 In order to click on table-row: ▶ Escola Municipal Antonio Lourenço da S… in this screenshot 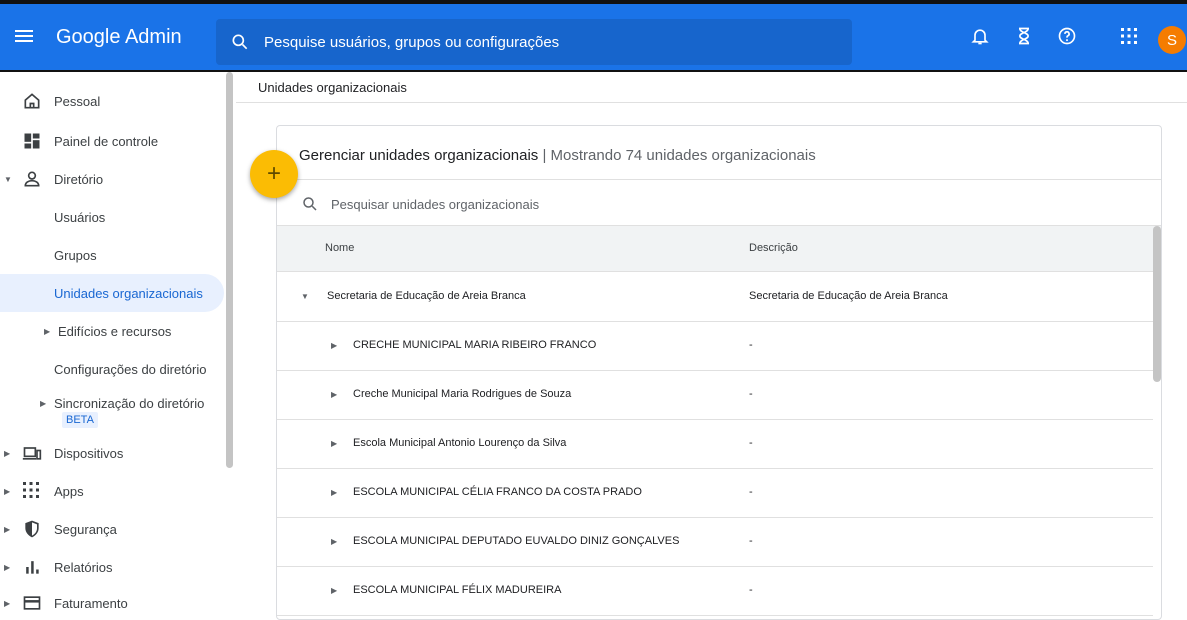, I will do `click(715, 444)`.